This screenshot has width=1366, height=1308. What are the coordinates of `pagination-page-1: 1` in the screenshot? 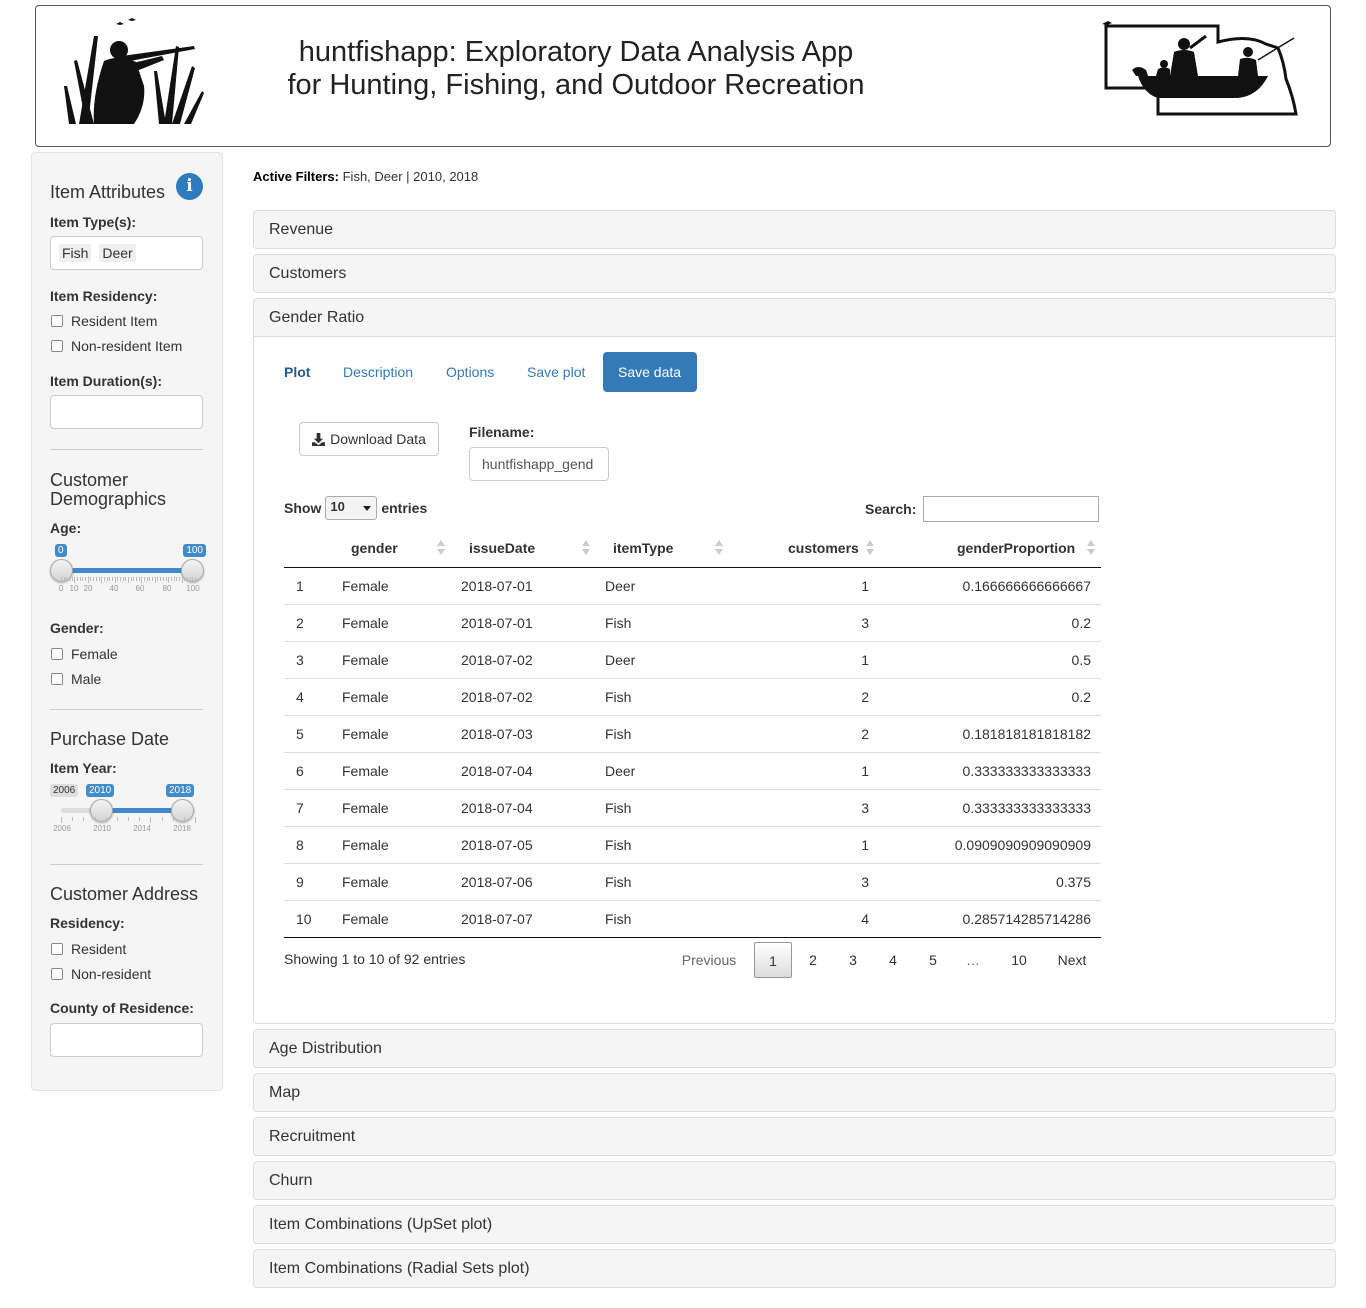 It's located at (773, 960).